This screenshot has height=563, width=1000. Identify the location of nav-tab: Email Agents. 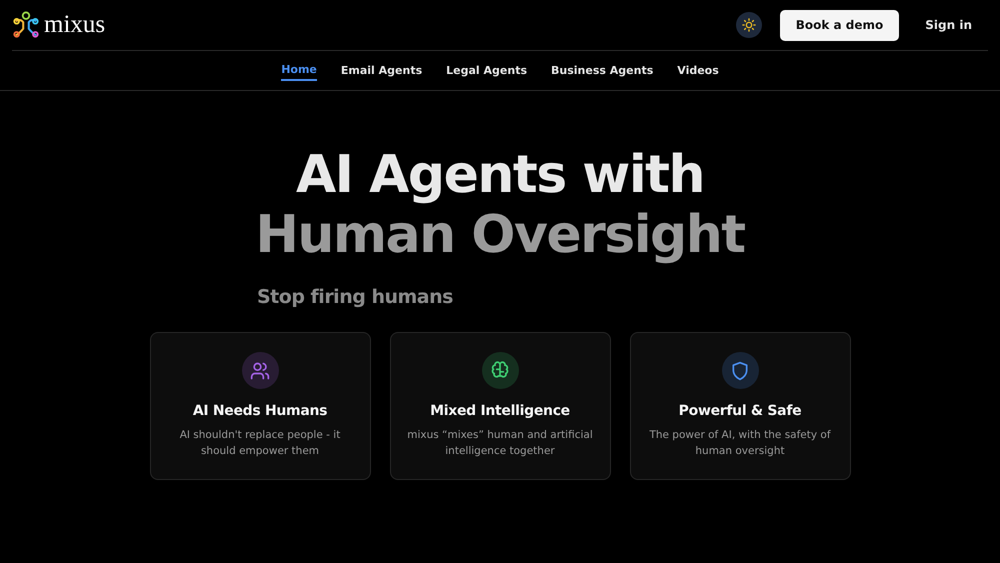
(381, 70).